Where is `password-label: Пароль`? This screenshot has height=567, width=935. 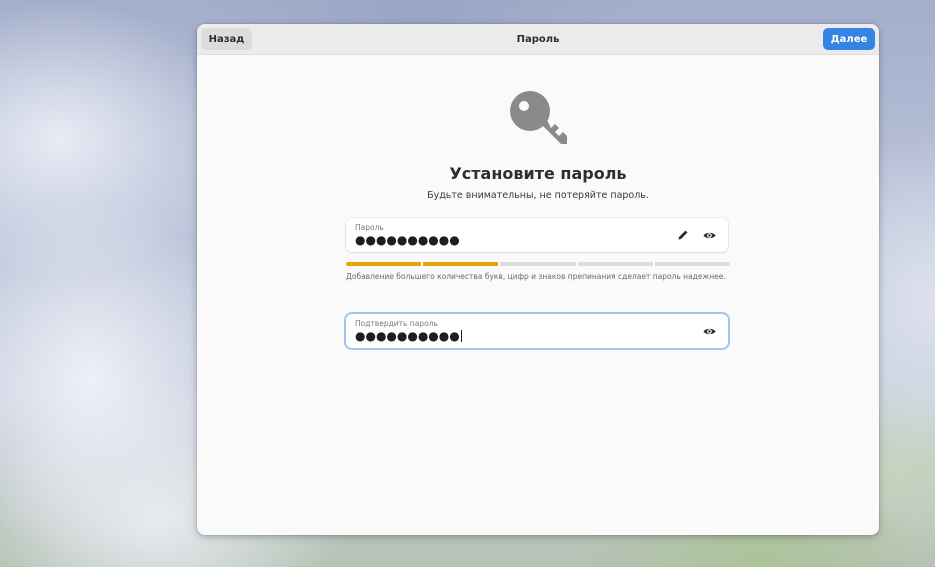 password-label: Пароль is located at coordinates (369, 227).